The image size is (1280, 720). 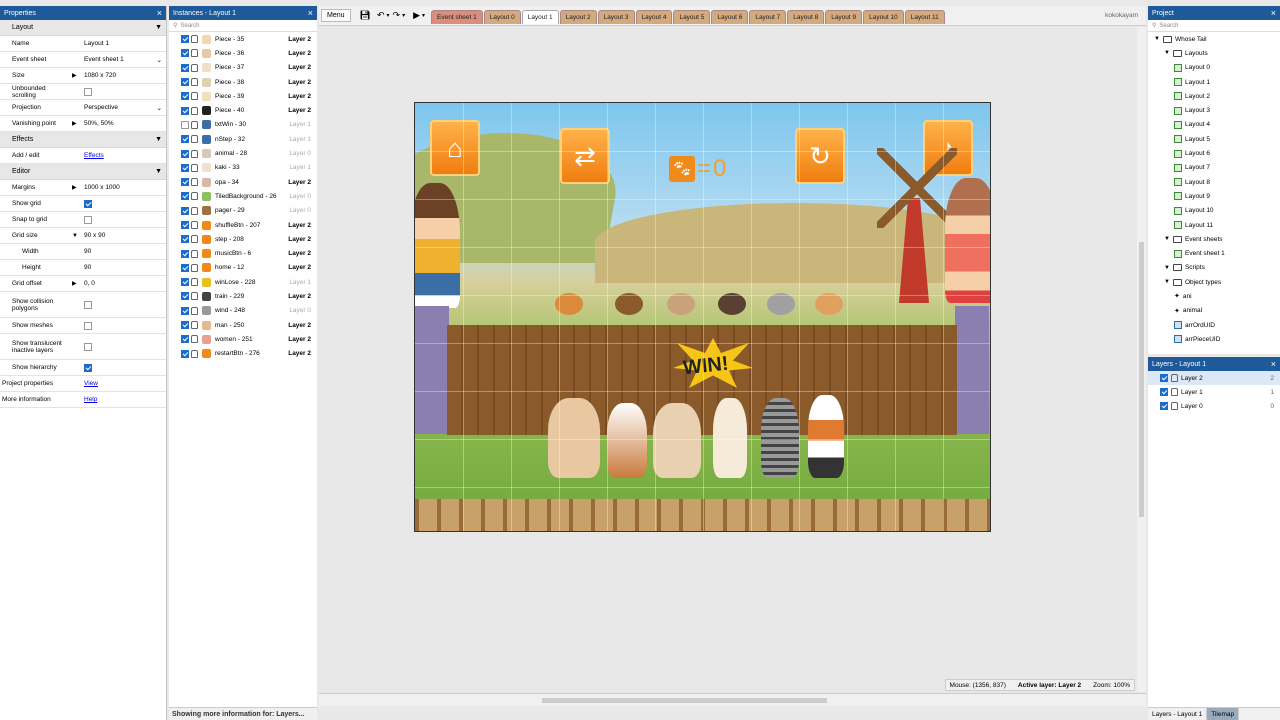 I want to click on tab-layout-5: Layout 5, so click(x=692, y=16).